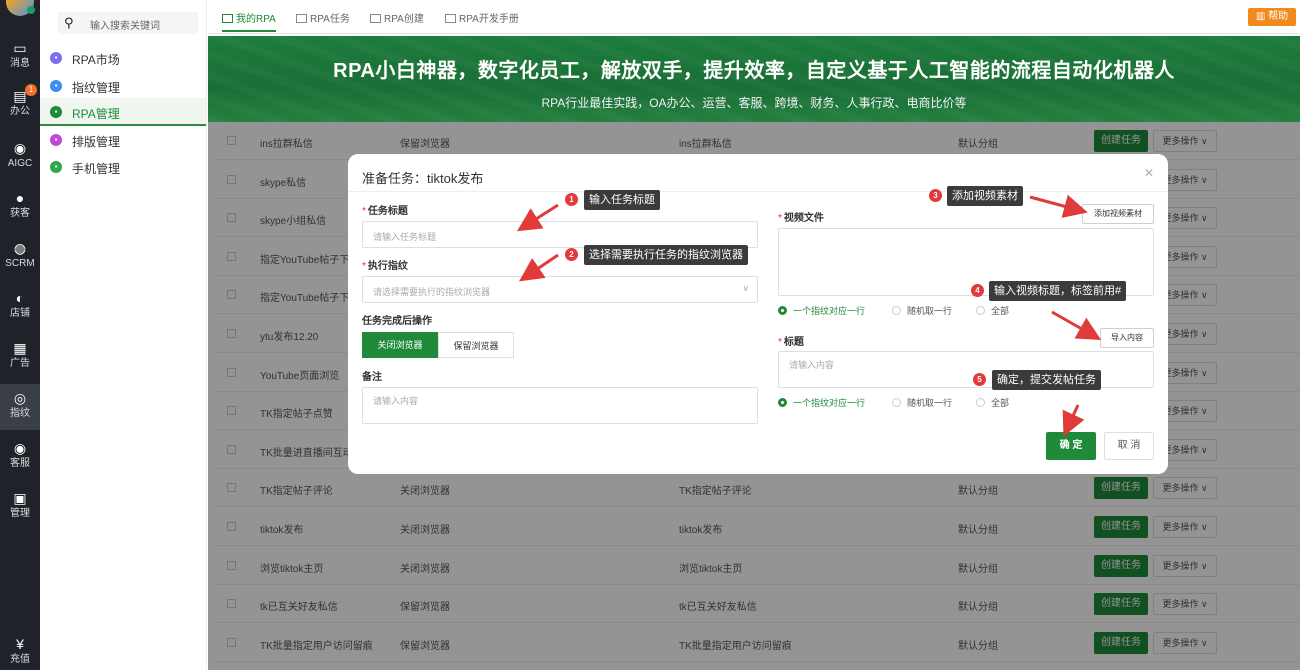 This screenshot has width=1300, height=670. I want to click on annotation-callout-4: 输入视频标题，标签前用#, so click(1058, 291).